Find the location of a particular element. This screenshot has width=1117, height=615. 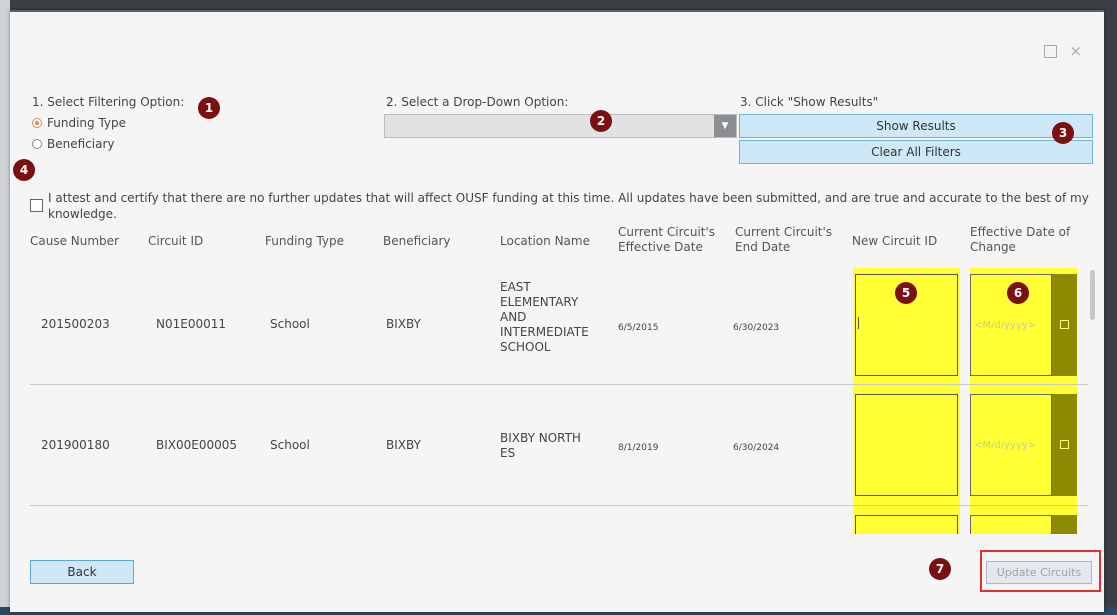

header-current-effective-line2: Effective Date is located at coordinates (660, 247).